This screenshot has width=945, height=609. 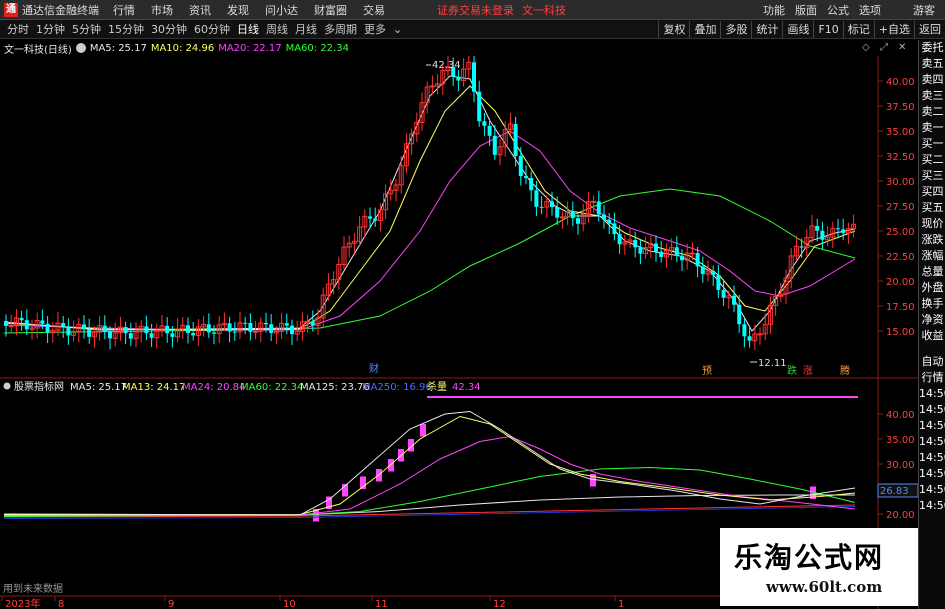 What do you see at coordinates (271, 387) in the screenshot?
I see `sub-ma60-label: MA60: 22.34` at bounding box center [271, 387].